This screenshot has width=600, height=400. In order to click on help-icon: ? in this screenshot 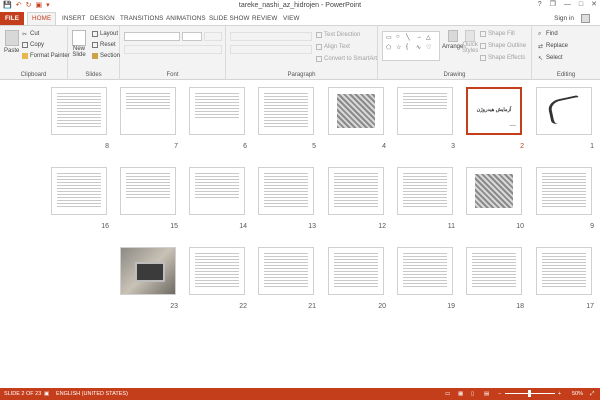, I will do `click(540, 5)`.